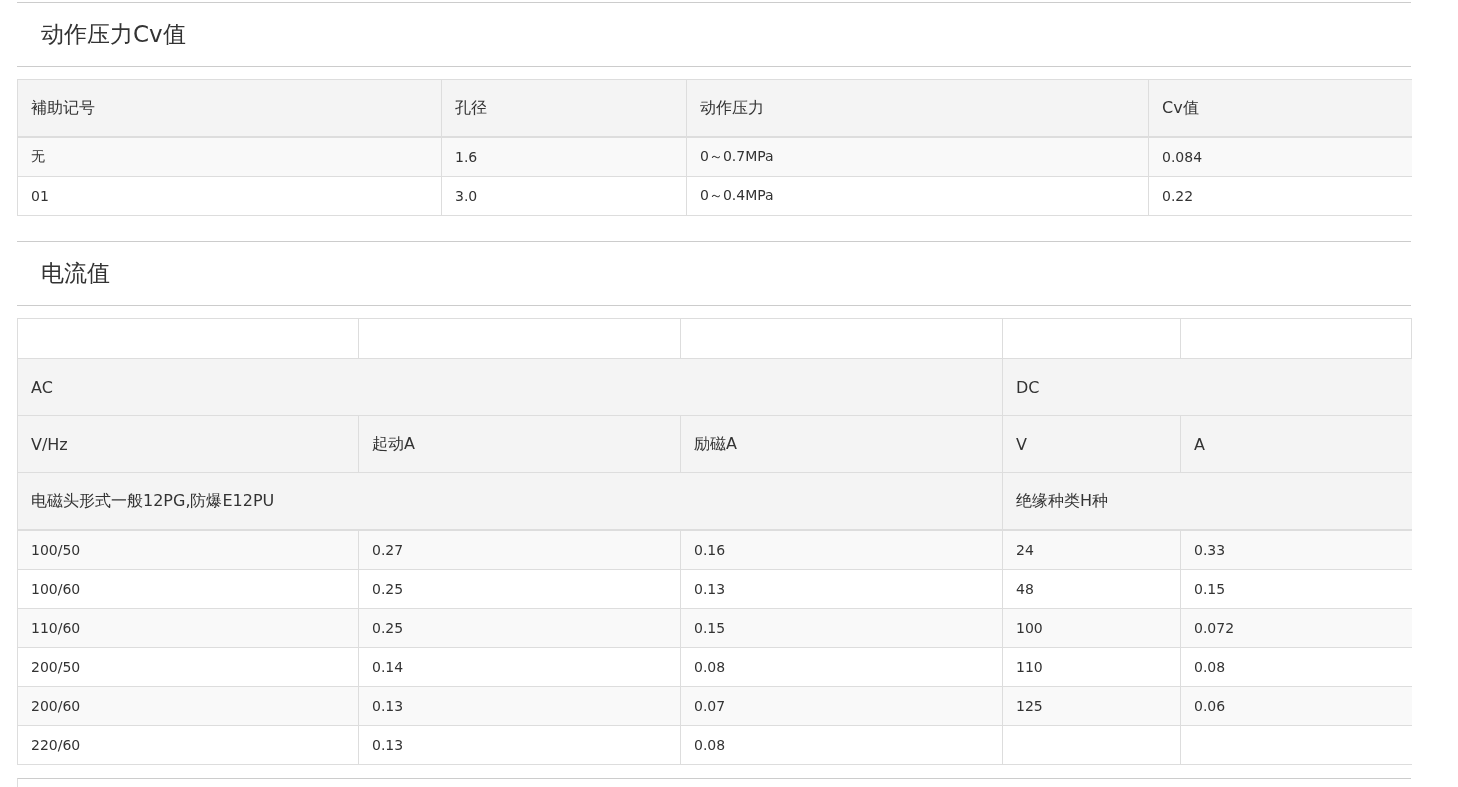 The height and width of the screenshot is (787, 1458). What do you see at coordinates (1296, 706) in the screenshot?
I see `table-cell: 0.06` at bounding box center [1296, 706].